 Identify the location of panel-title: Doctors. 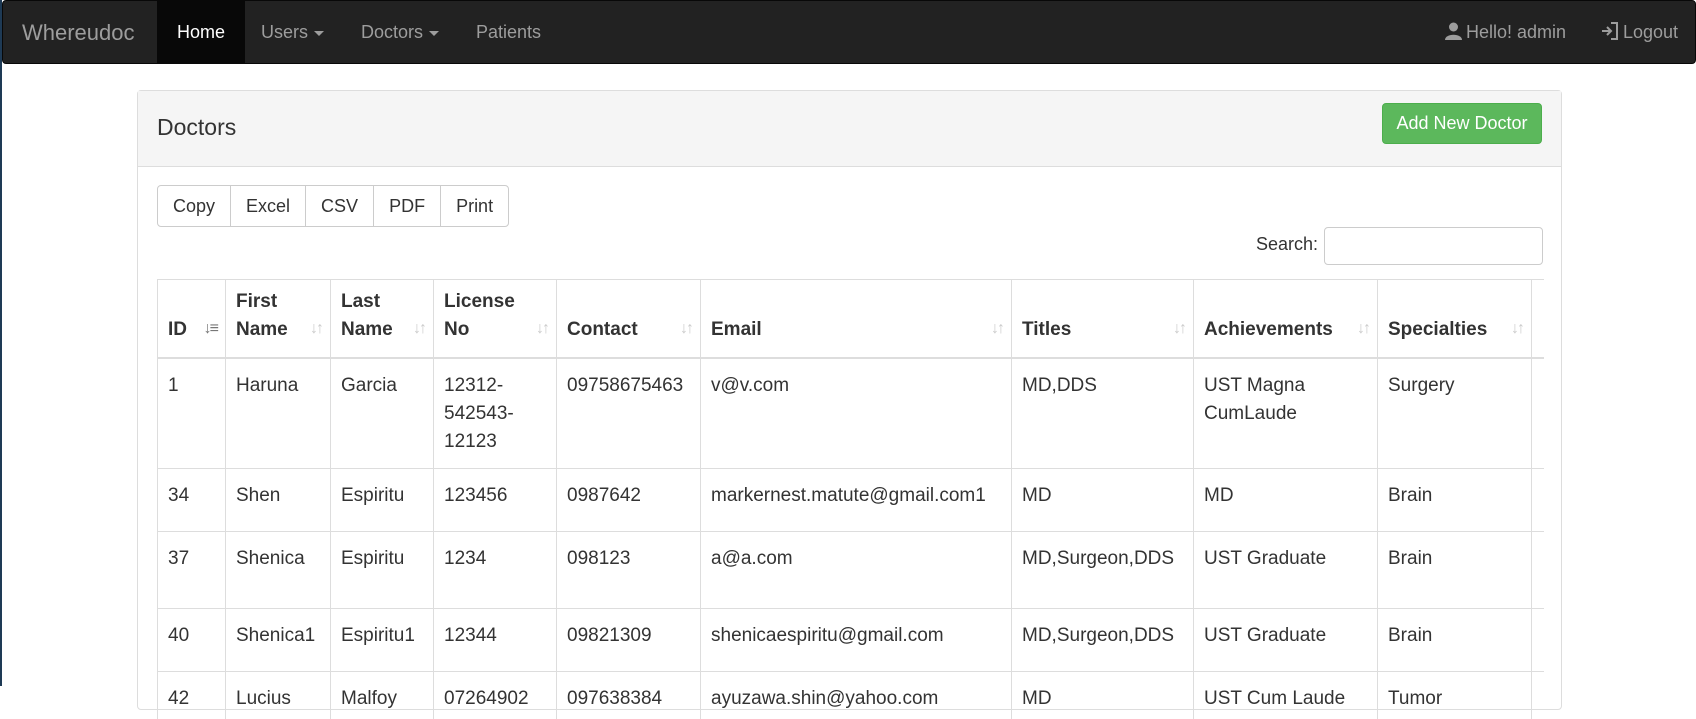
(197, 127).